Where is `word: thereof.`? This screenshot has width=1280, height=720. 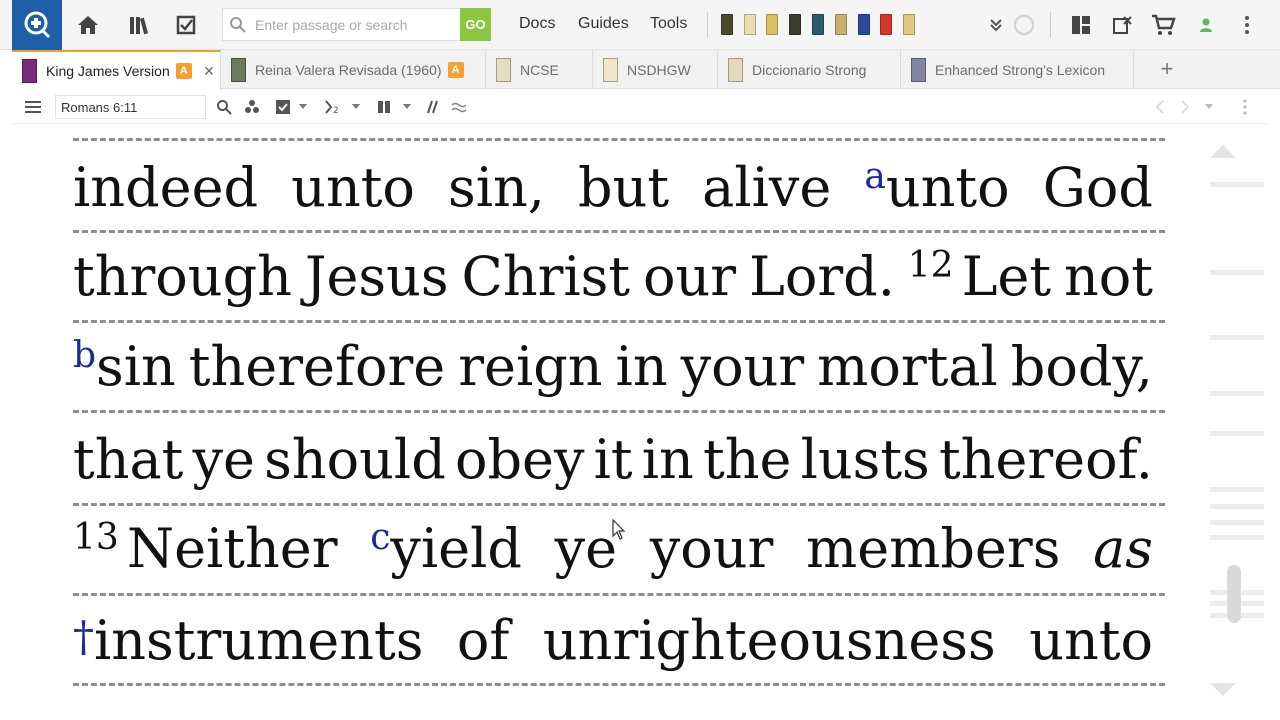
word: thereof. is located at coordinates (1046, 460).